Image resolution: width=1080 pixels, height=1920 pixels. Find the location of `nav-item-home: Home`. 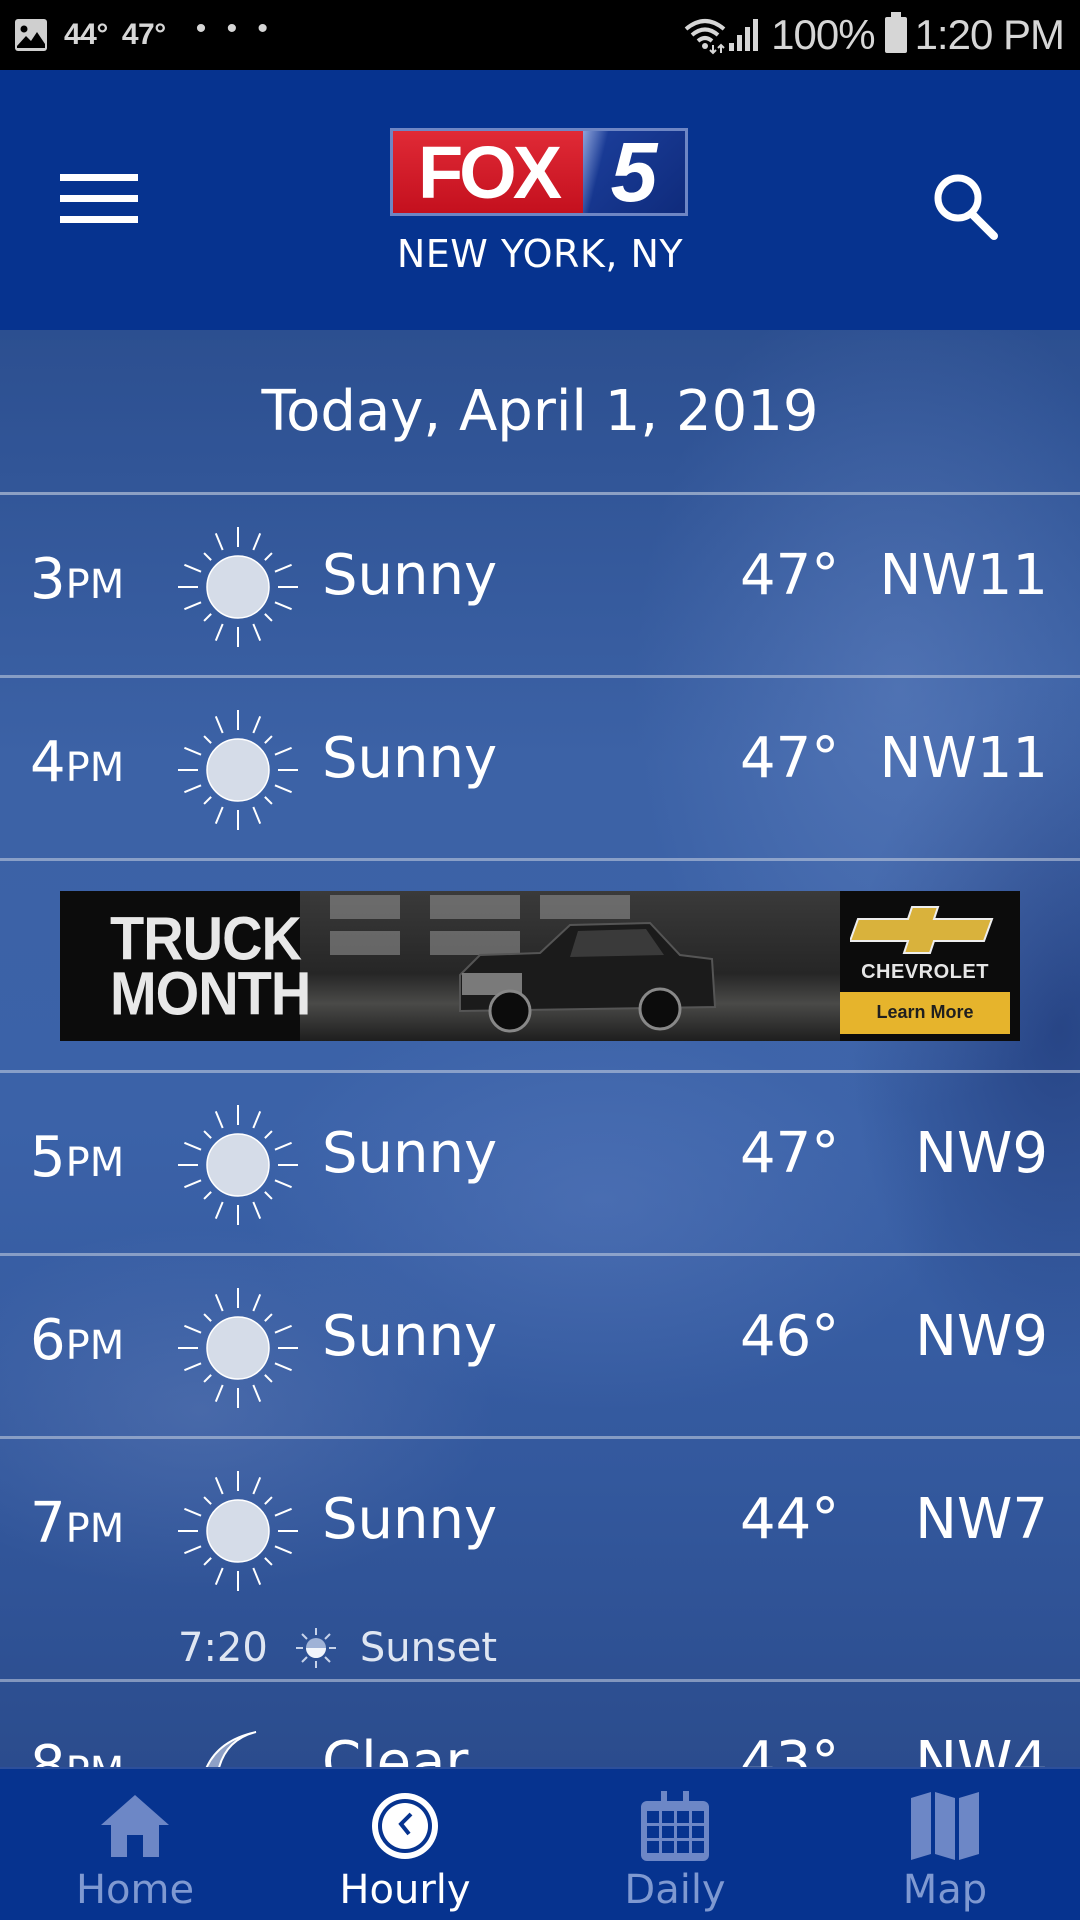

nav-item-home: Home is located at coordinates (135, 1844).